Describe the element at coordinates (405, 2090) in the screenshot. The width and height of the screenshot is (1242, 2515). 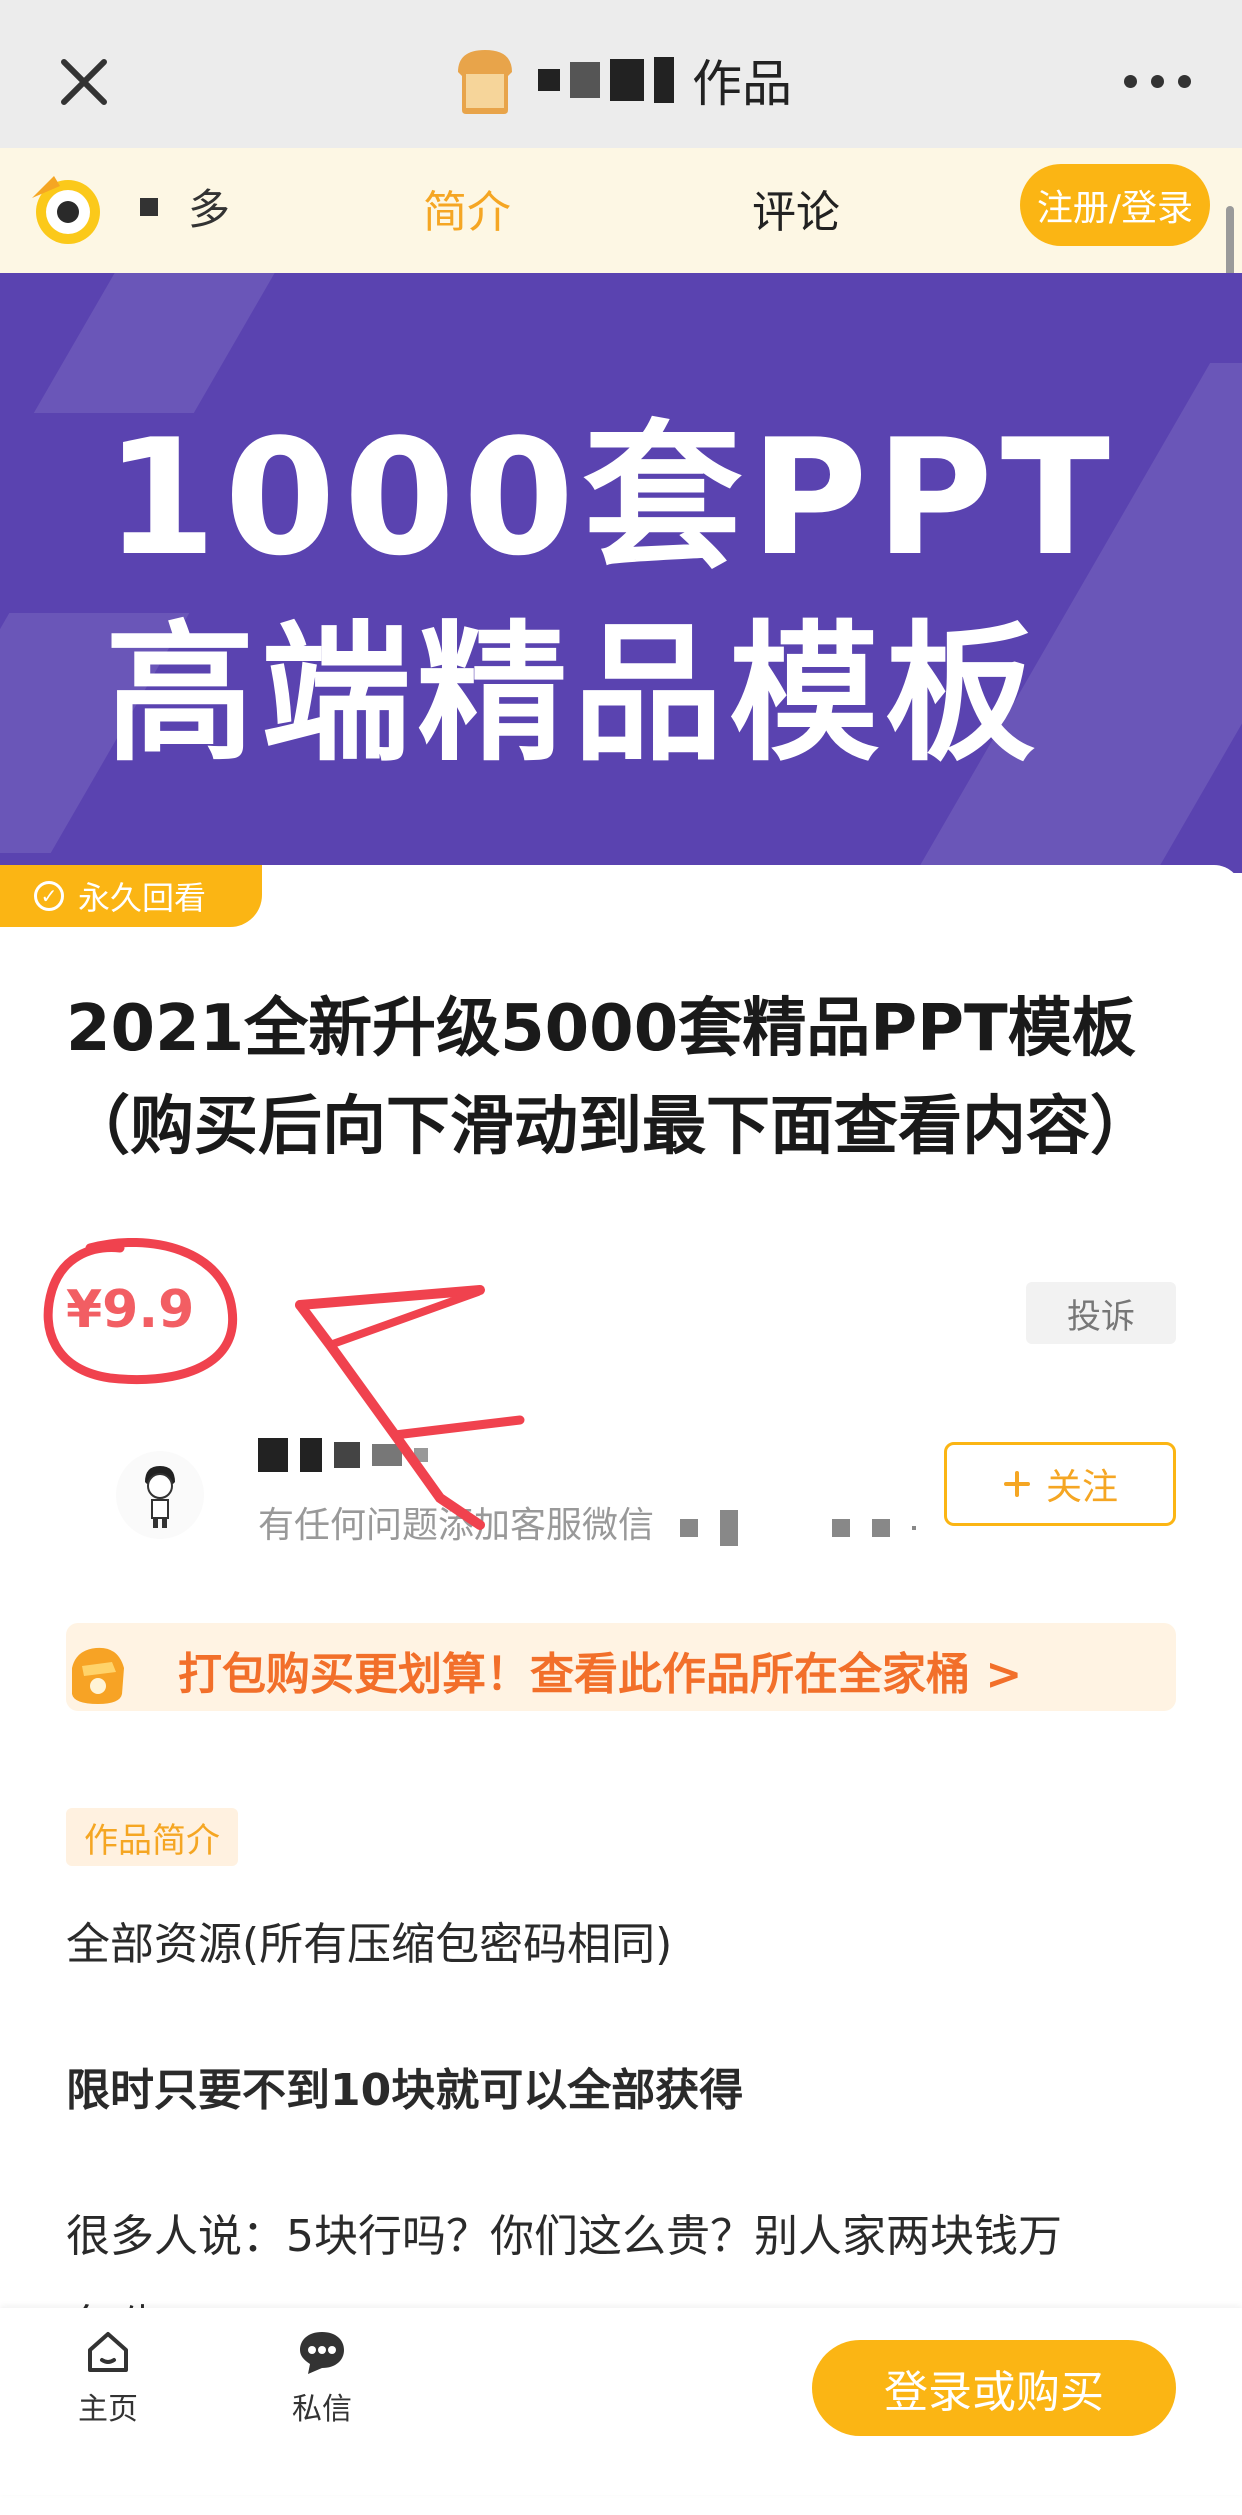
I see `intro-paragraph: 限时只要不到10块就可以全部获得` at that location.